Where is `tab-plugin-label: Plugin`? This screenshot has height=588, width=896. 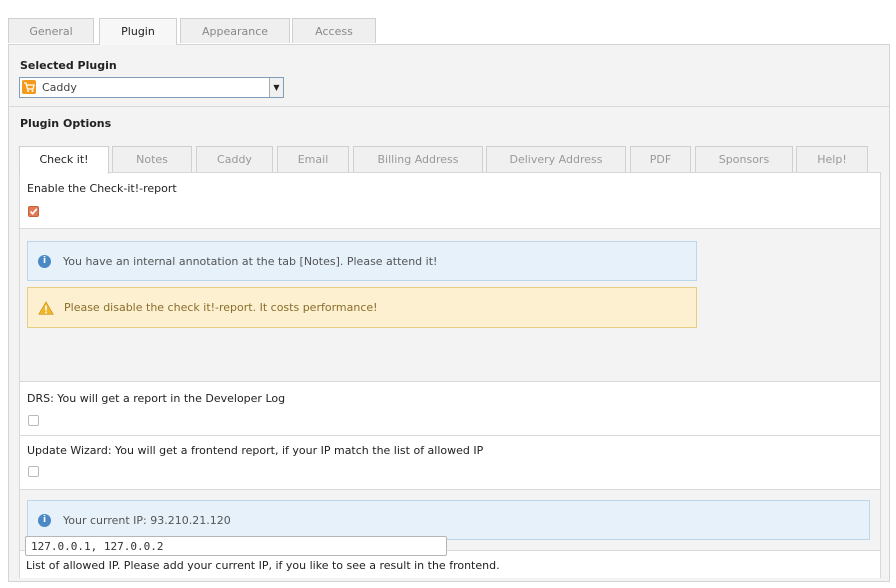
tab-plugin-label: Plugin is located at coordinates (138, 31).